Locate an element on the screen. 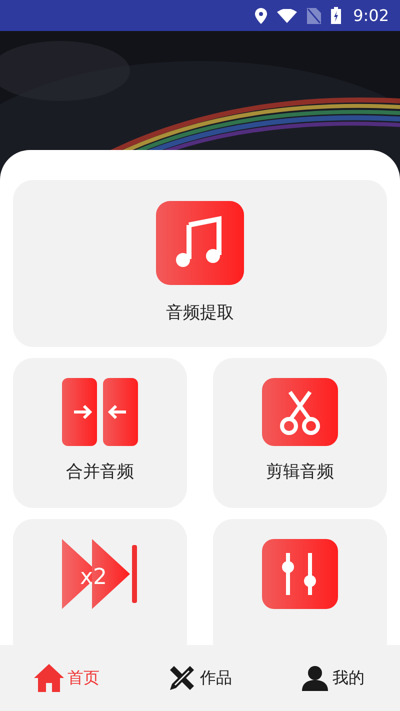 Image resolution: width=400 pixels, height=711 pixels. nav-tab: 首页 is located at coordinates (67, 678).